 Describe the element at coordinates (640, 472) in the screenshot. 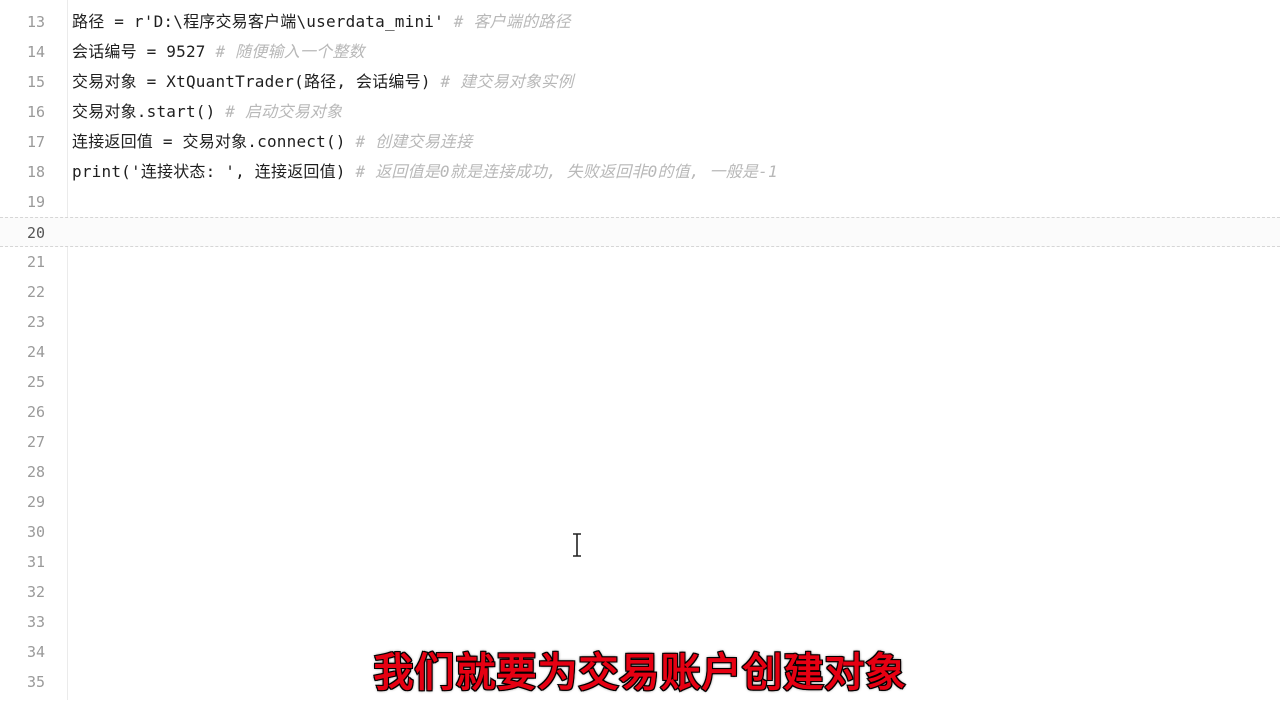

I see `code-line: 28` at that location.